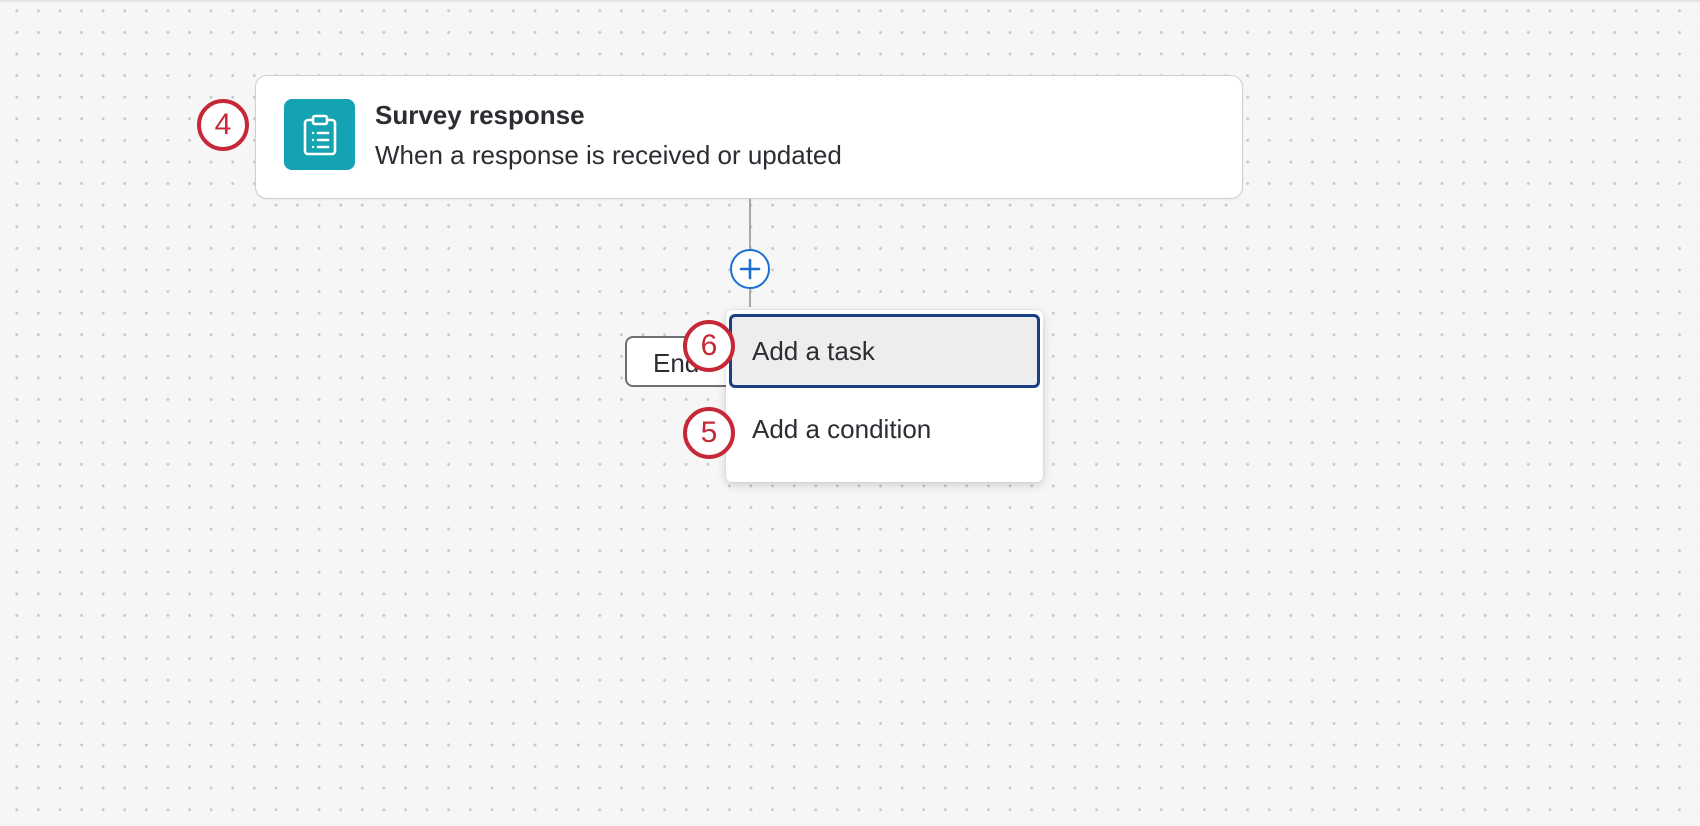 This screenshot has width=1700, height=826. I want to click on canvas-top-border, so click(850, 1).